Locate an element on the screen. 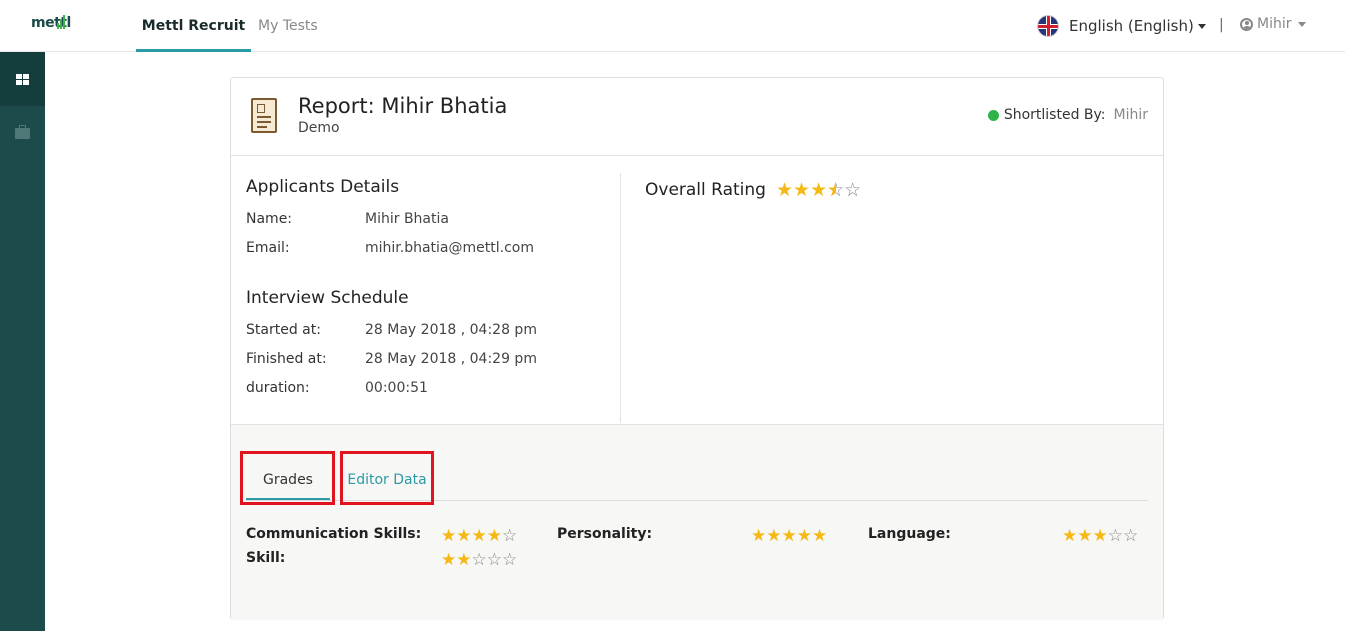 This screenshot has height=631, width=1345. shortlisted-status: Shortlisted By: Mihir is located at coordinates (1068, 115).